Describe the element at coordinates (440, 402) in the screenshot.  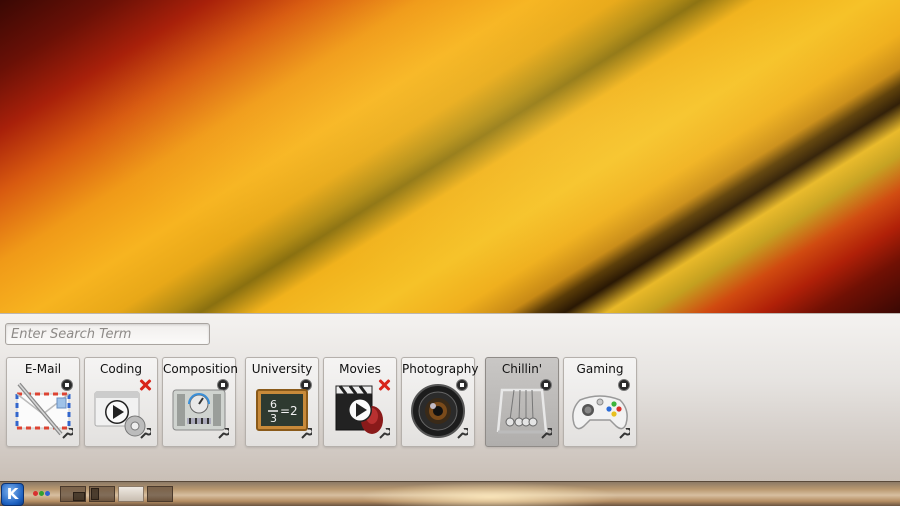
I see `activity-photography: Photography` at that location.